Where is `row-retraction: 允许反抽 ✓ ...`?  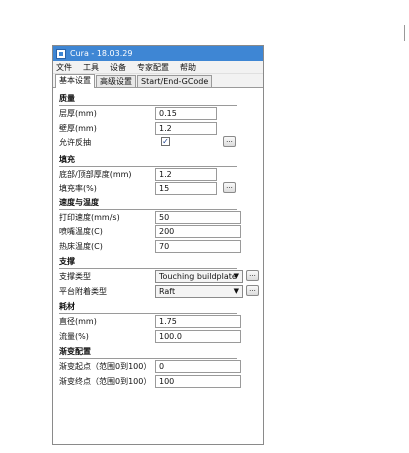
row-retraction: 允许反抽 ✓ ... is located at coordinates (161, 142).